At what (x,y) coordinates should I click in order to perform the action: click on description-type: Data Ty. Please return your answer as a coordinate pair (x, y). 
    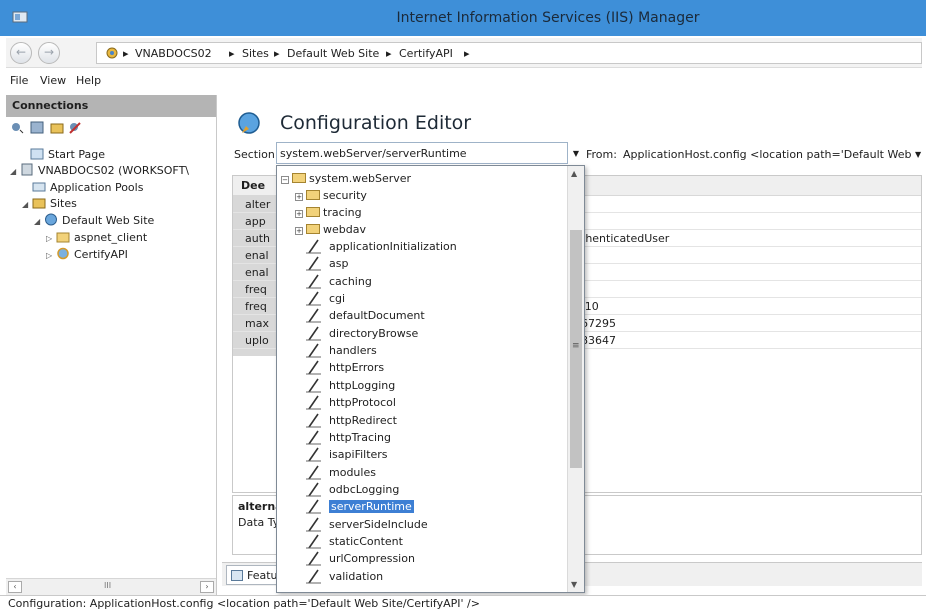
    Looking at the image, I should click on (259, 522).